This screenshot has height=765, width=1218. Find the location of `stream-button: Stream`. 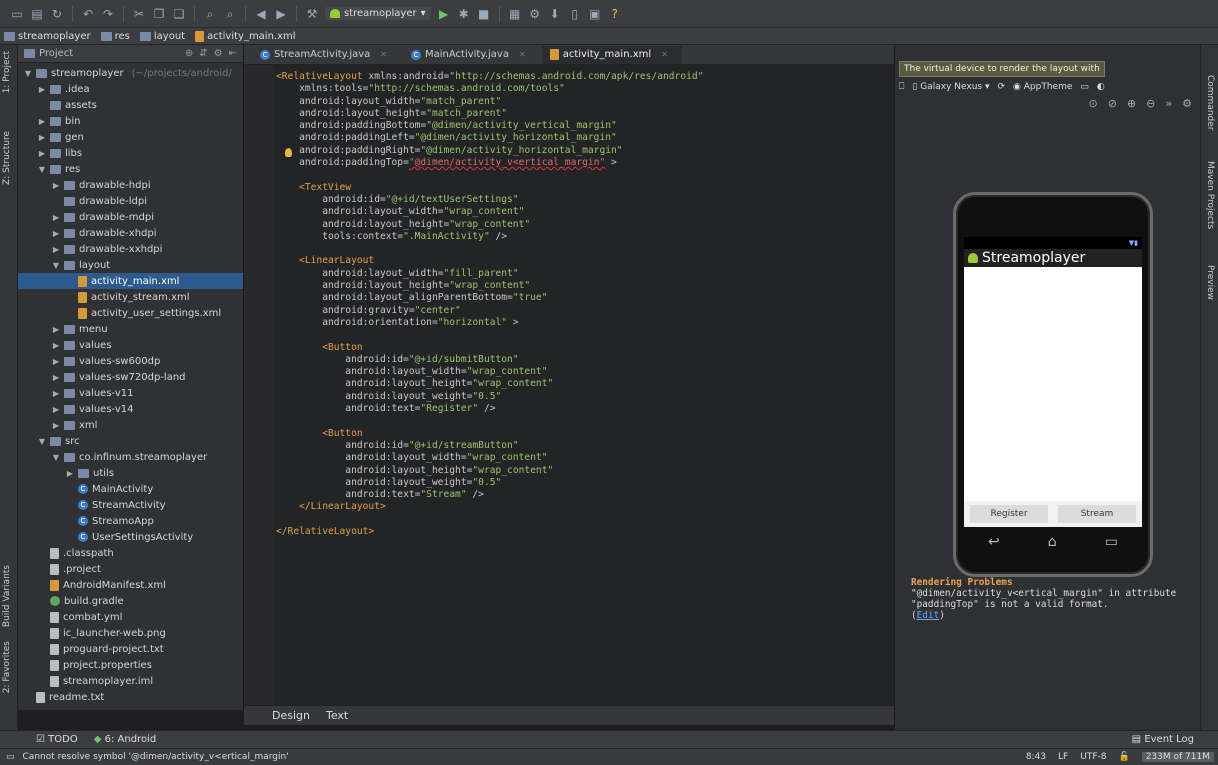

stream-button: Stream is located at coordinates (1097, 514).